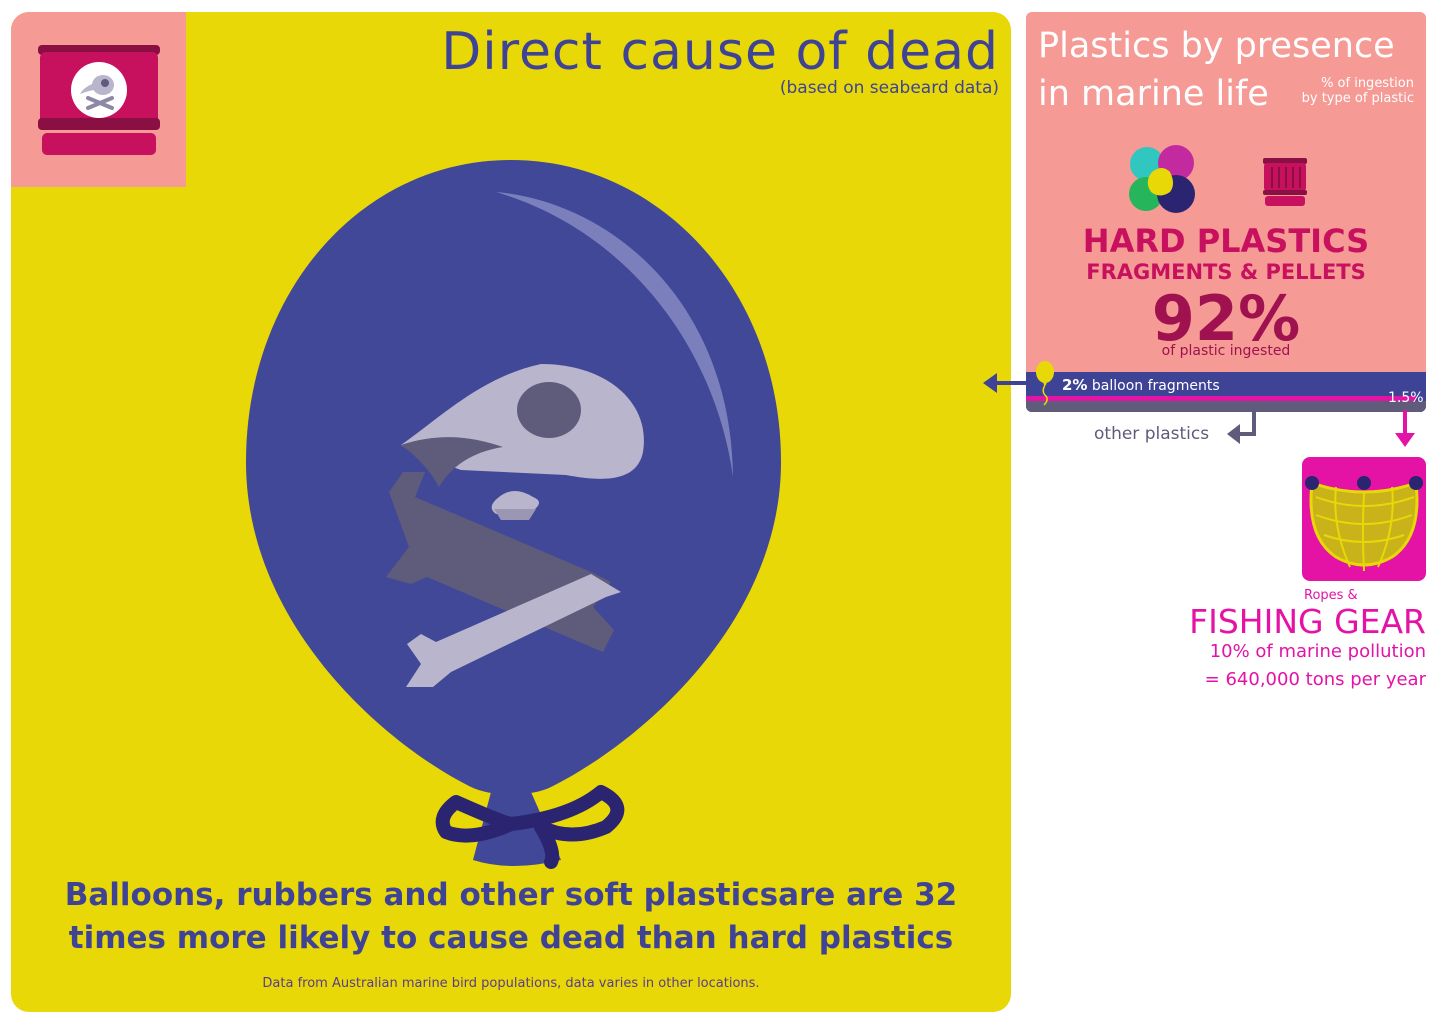 The image size is (1440, 1024). I want to click on fishing-gear-line-1: 10% of marine pollution, so click(1317, 651).